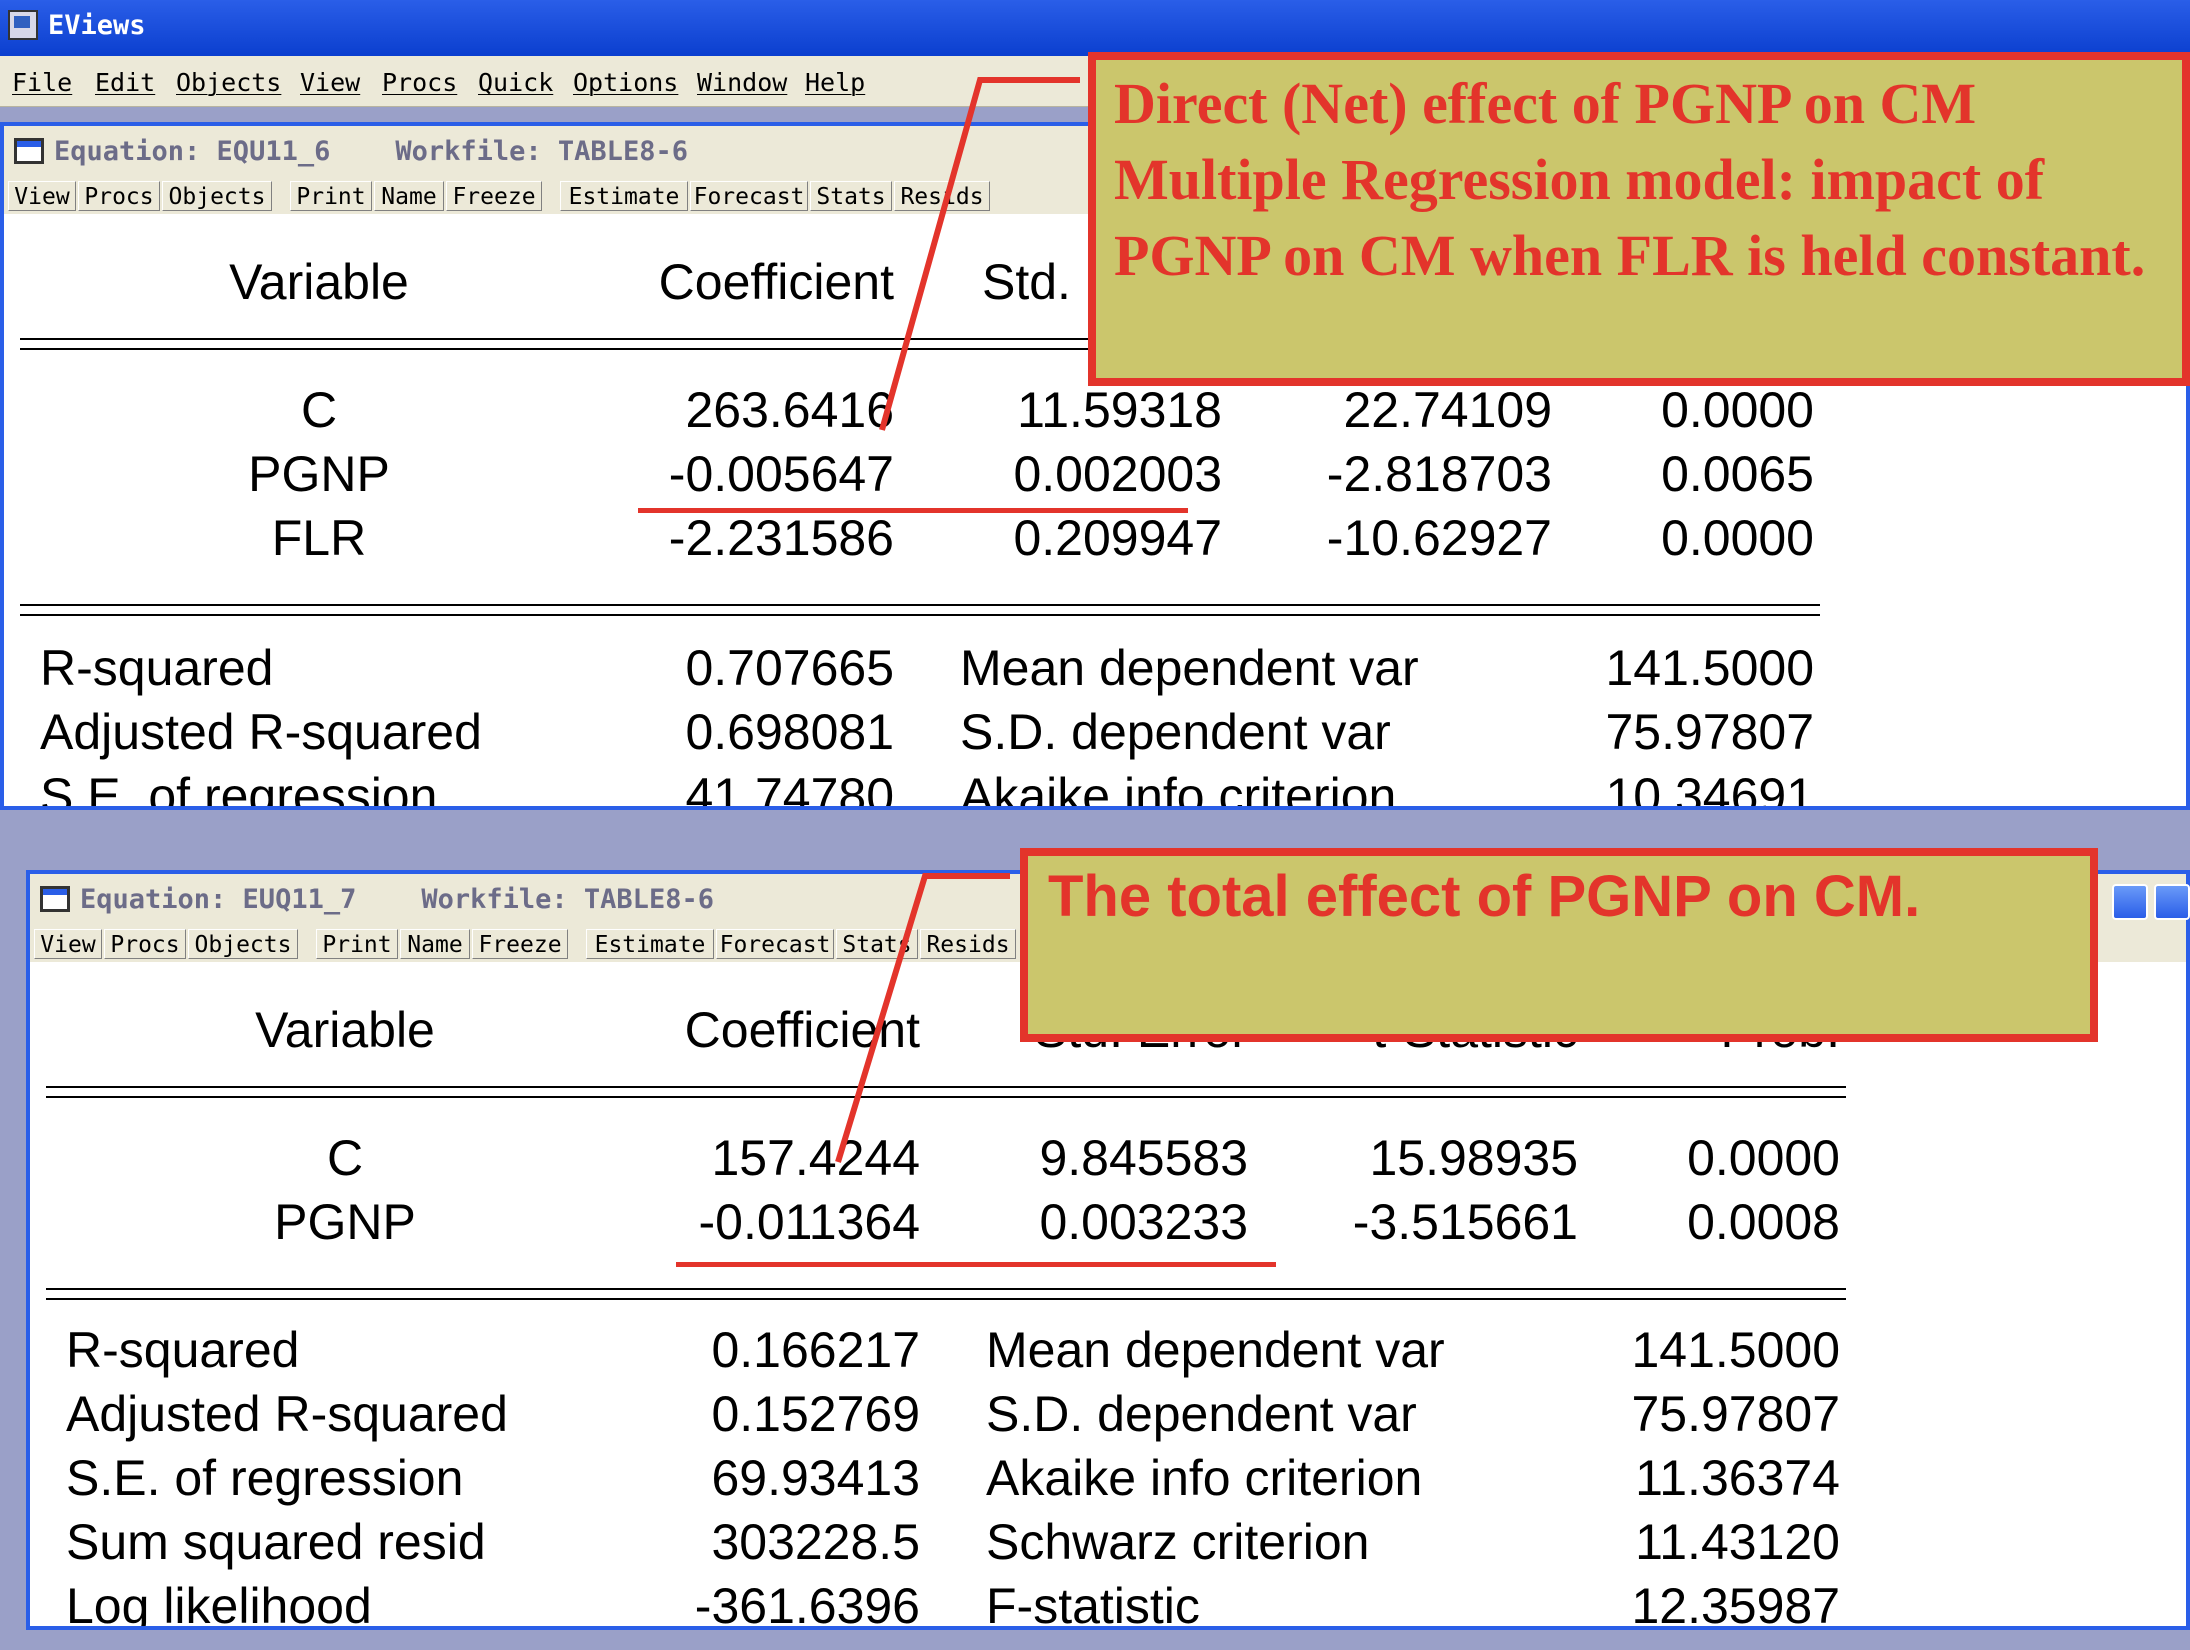 This screenshot has width=2190, height=1650. Describe the element at coordinates (23, 25) in the screenshot. I see `eviews-app-icon` at that location.